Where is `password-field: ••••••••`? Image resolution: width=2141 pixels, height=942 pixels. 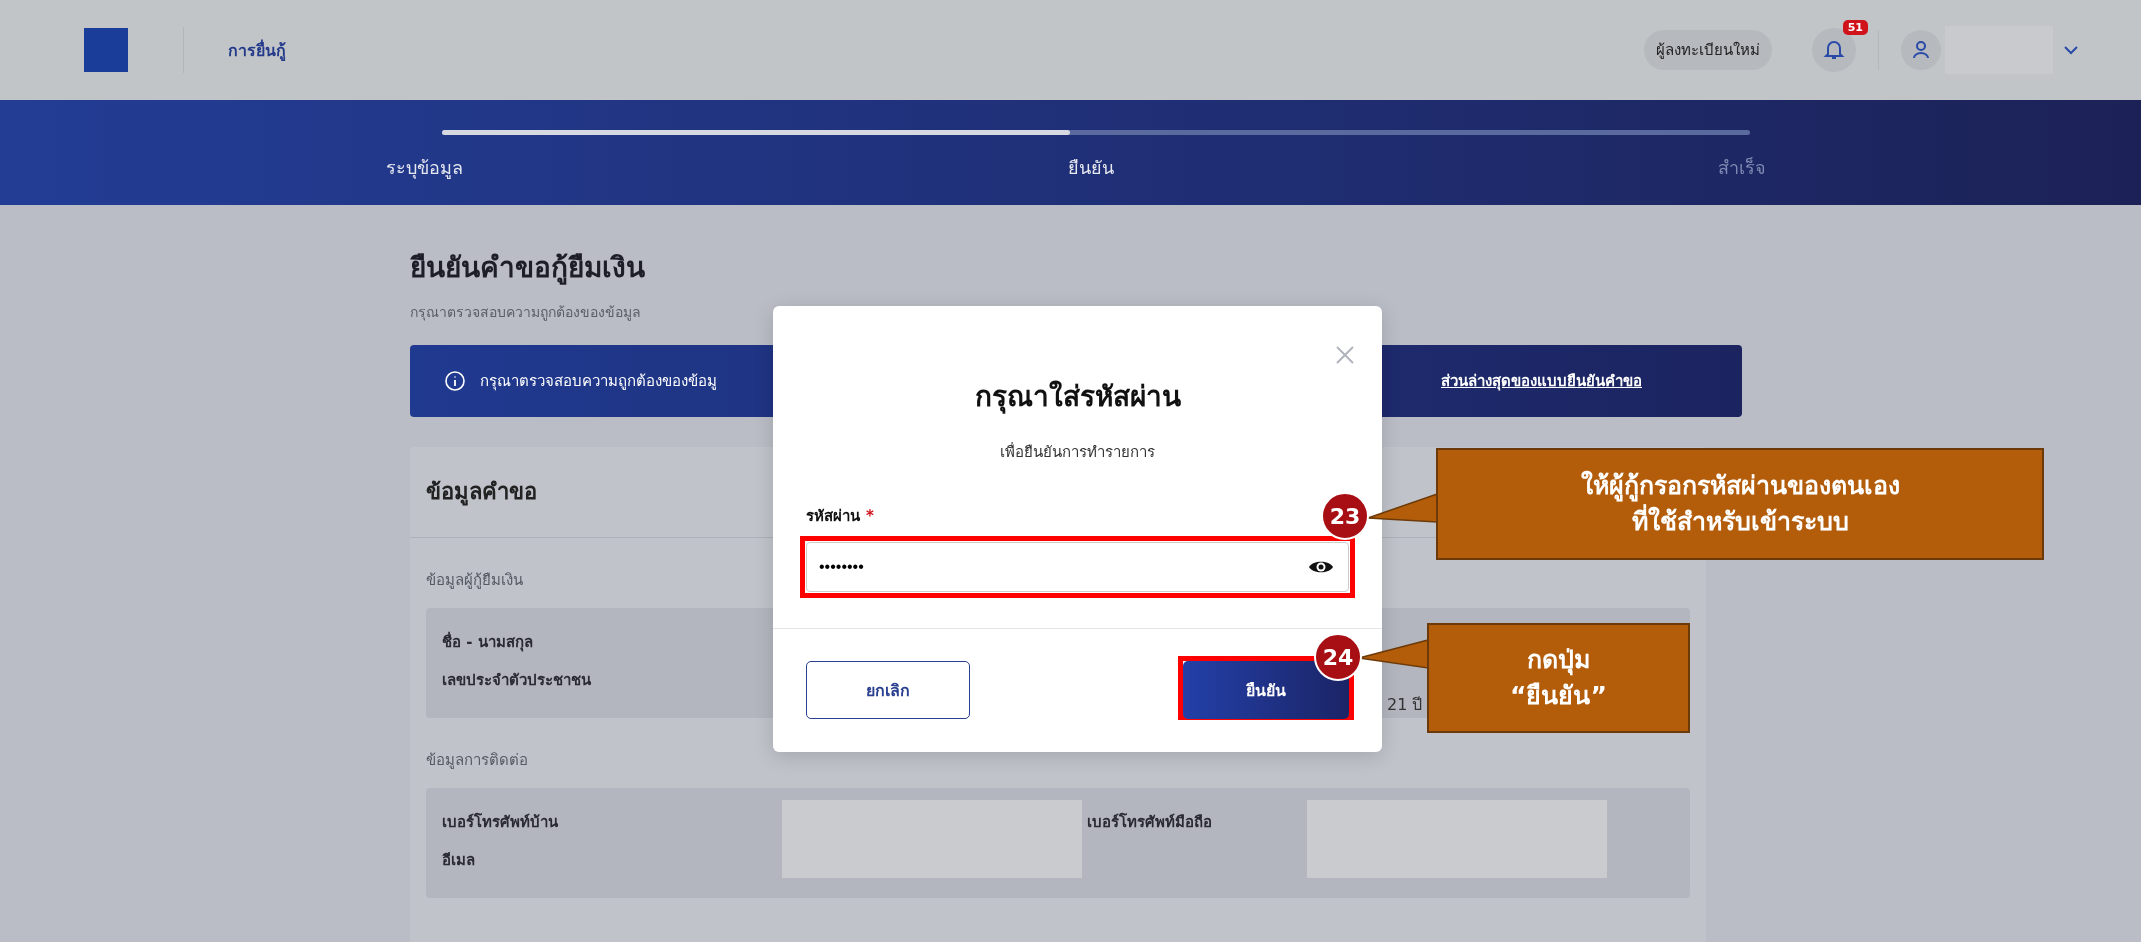 password-field: •••••••• is located at coordinates (1077, 567).